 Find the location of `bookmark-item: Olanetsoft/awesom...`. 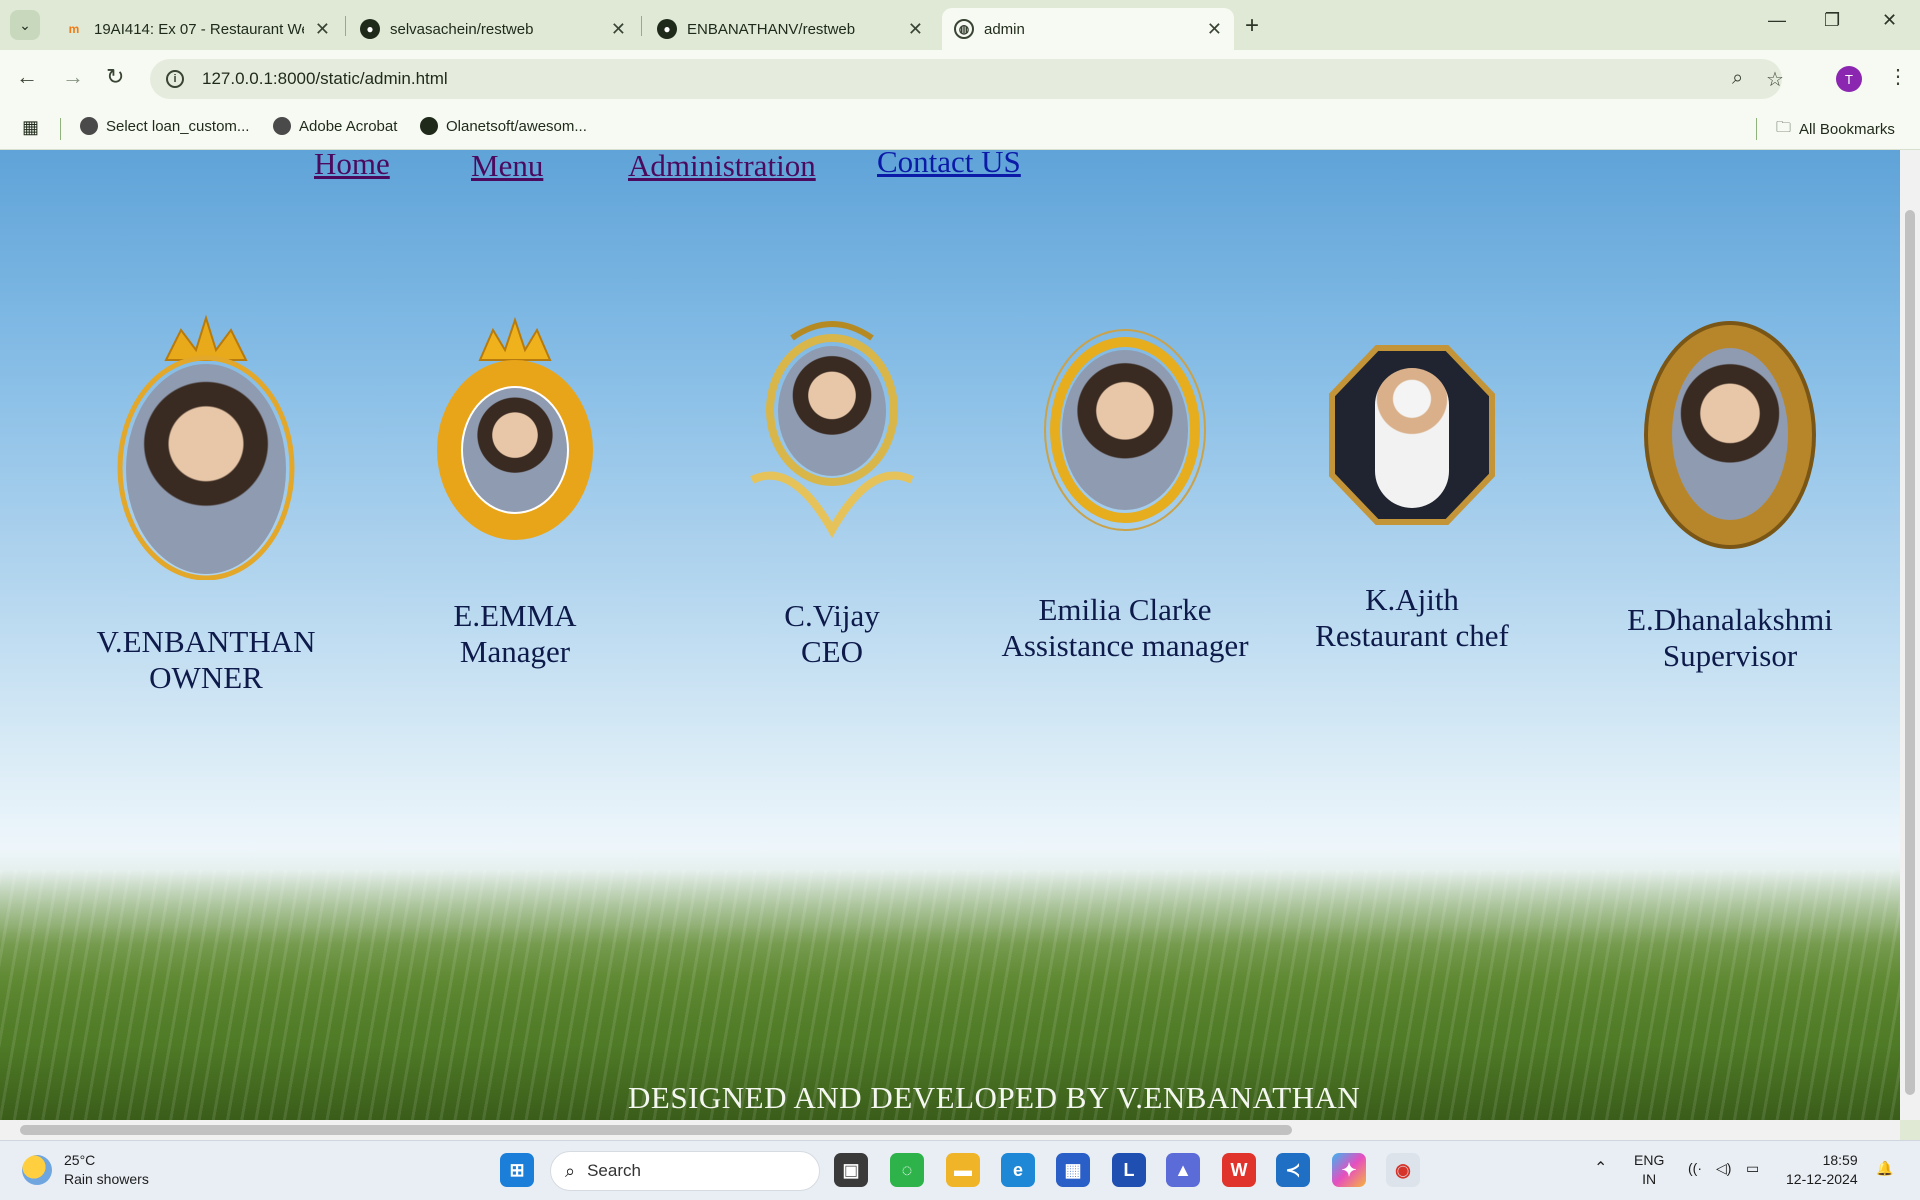

bookmark-item: Olanetsoft/awesom... is located at coordinates (503, 126).